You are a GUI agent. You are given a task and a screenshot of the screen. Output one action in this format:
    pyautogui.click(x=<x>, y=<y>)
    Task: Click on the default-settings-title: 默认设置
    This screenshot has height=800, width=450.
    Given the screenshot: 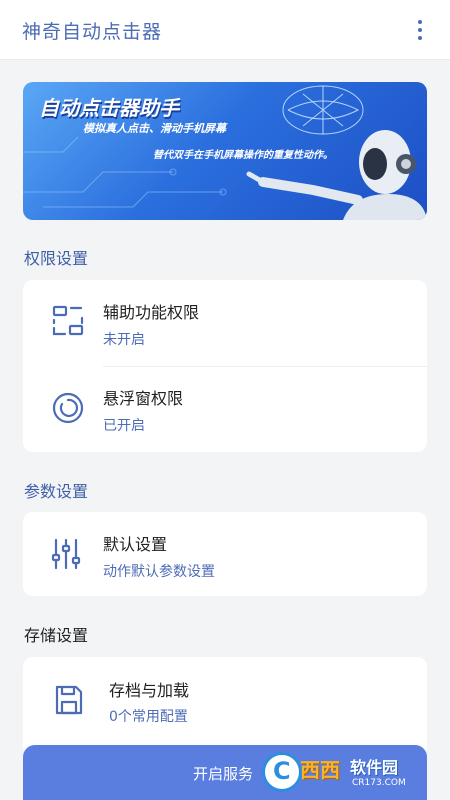 What is the action you would take?
    pyautogui.click(x=135, y=544)
    